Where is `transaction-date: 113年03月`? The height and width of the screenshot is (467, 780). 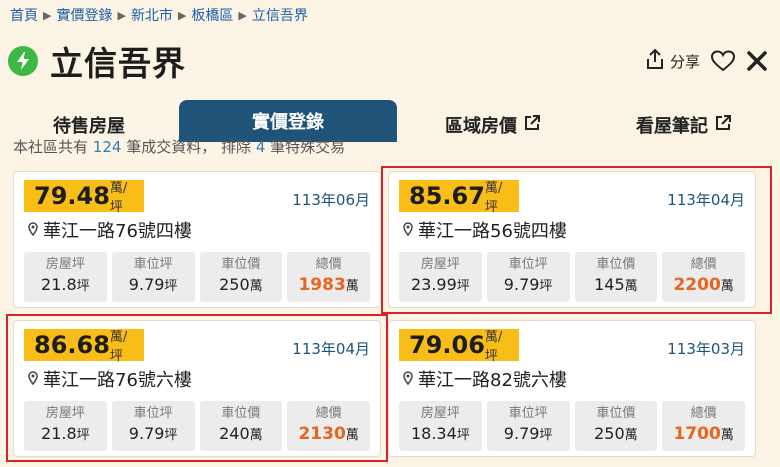
transaction-date: 113年03月 is located at coordinates (706, 349).